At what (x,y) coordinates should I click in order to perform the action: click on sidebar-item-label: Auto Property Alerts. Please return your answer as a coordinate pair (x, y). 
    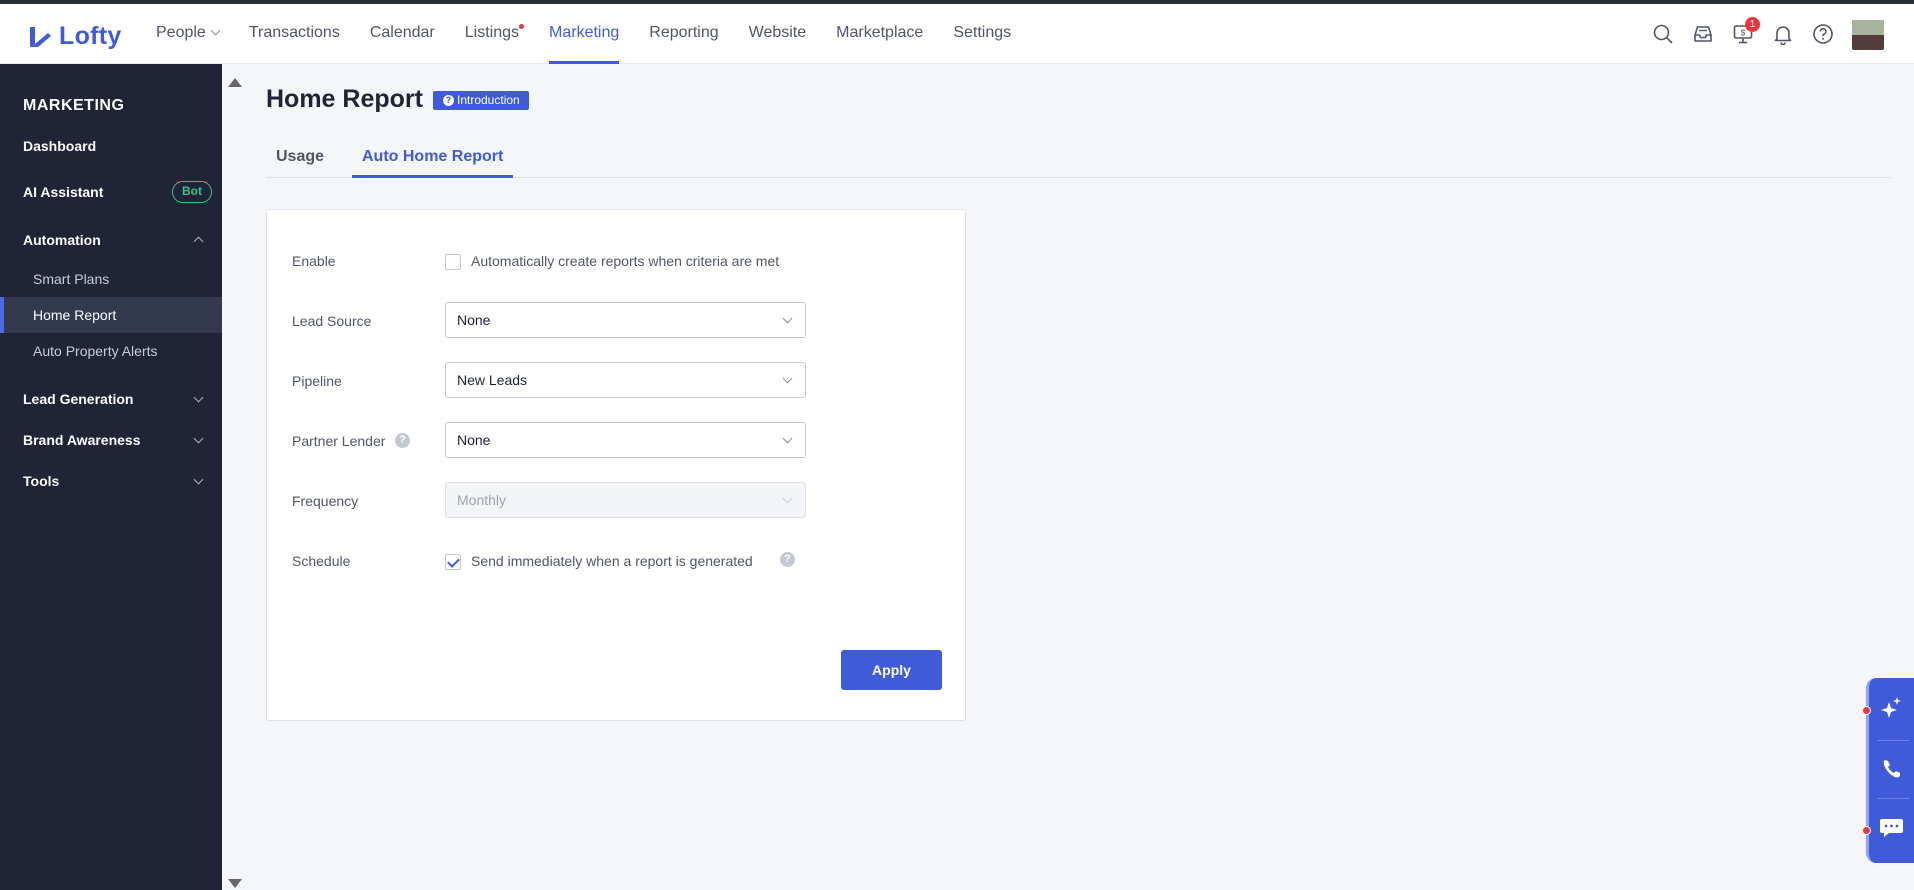
    Looking at the image, I should click on (95, 351).